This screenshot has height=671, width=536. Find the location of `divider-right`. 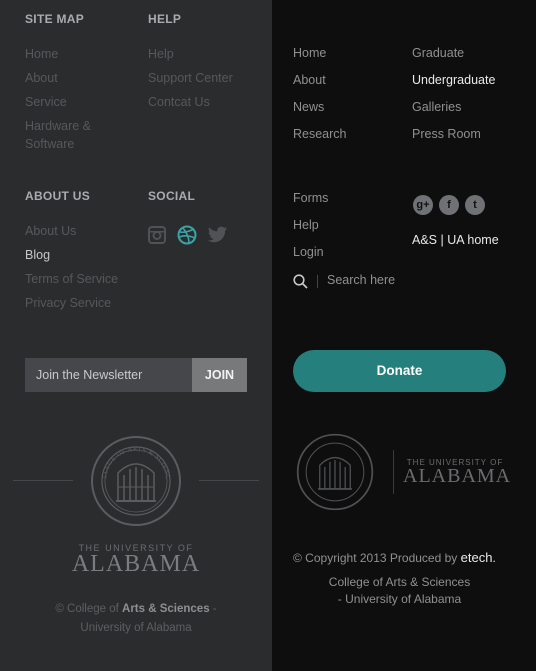

divider-right is located at coordinates (229, 480).